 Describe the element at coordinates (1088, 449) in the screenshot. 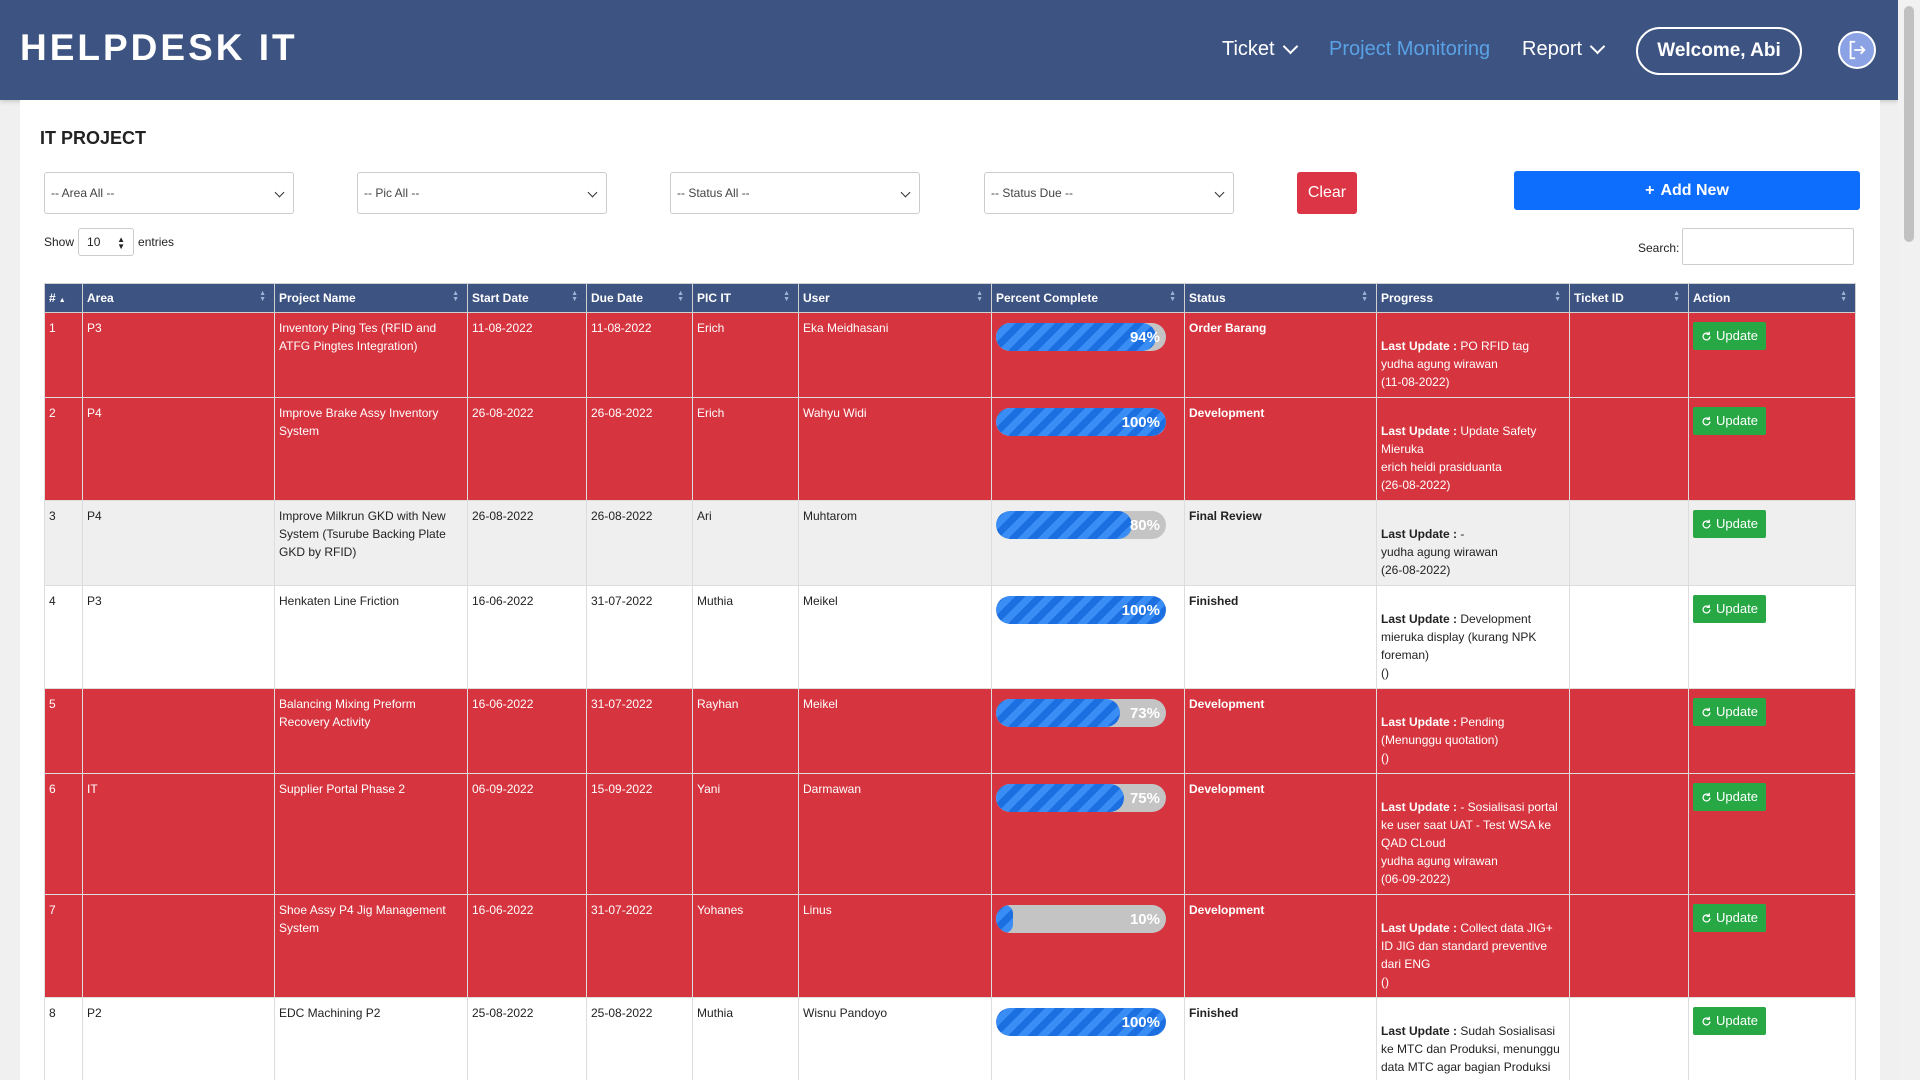

I see `percent-complete-cell: 100%` at that location.